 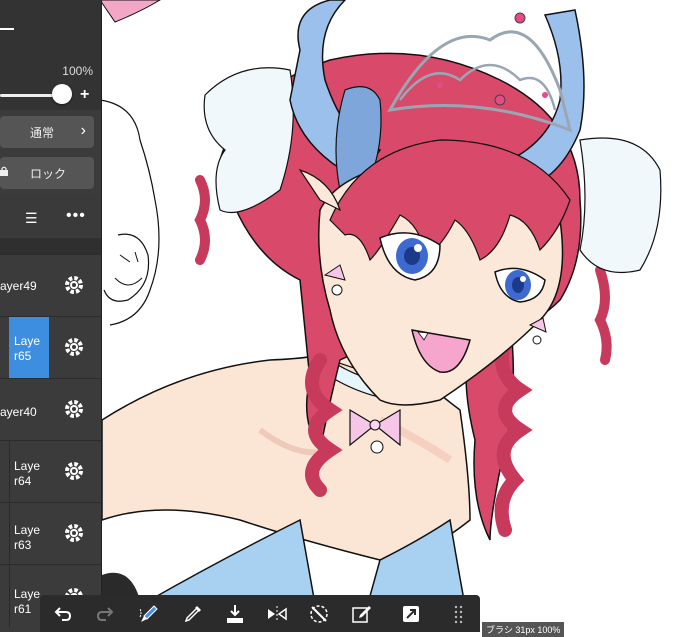 What do you see at coordinates (461, 614) in the screenshot?
I see `grid-icon` at bounding box center [461, 614].